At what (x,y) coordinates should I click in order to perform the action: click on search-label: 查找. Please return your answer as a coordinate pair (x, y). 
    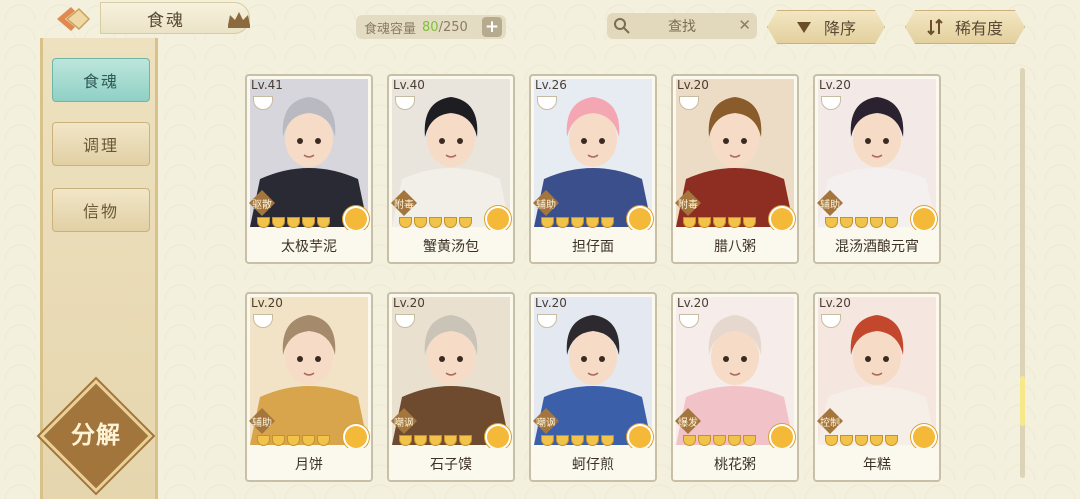
    Looking at the image, I should click on (682, 27).